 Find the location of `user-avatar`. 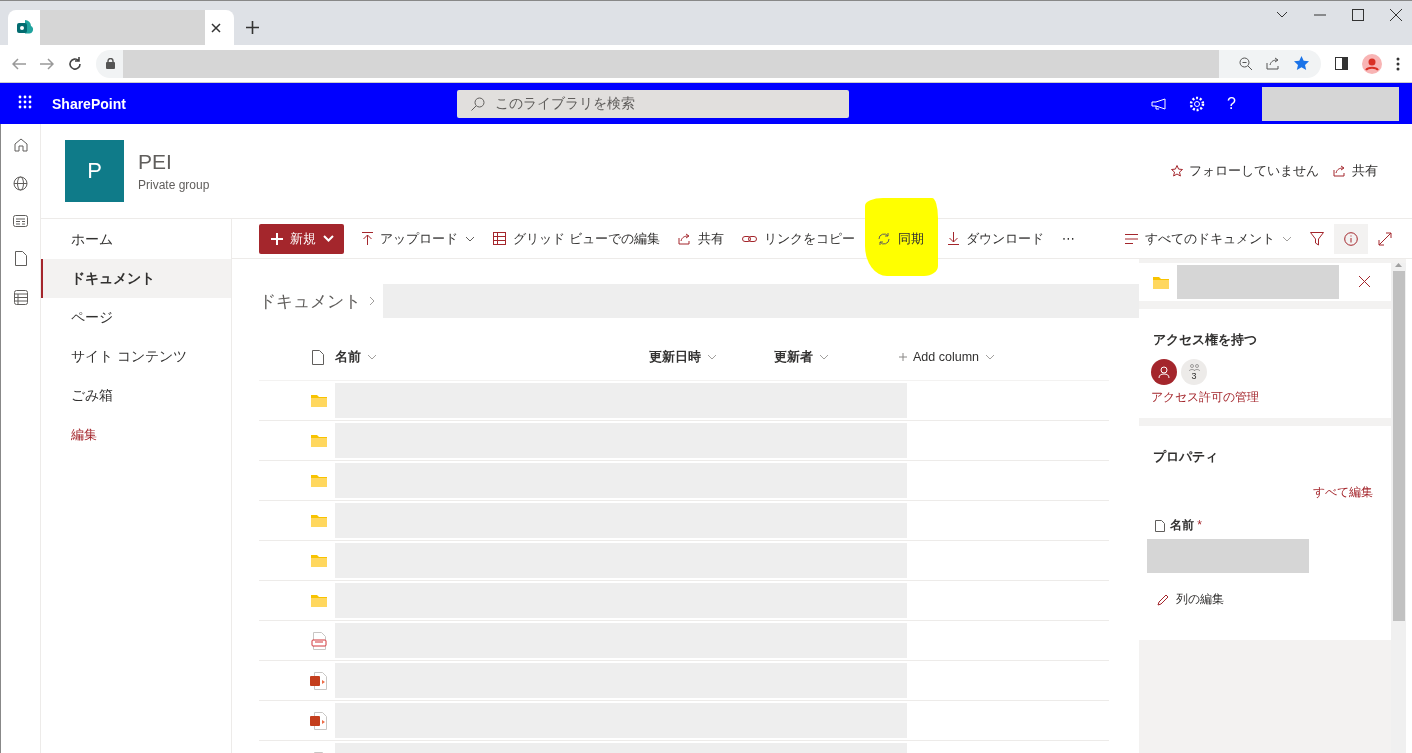

user-avatar is located at coordinates (1164, 372).